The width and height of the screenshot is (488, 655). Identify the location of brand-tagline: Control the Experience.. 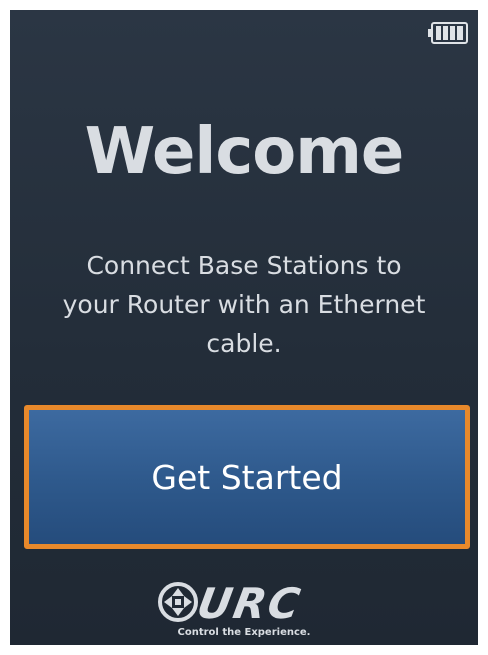
(244, 632).